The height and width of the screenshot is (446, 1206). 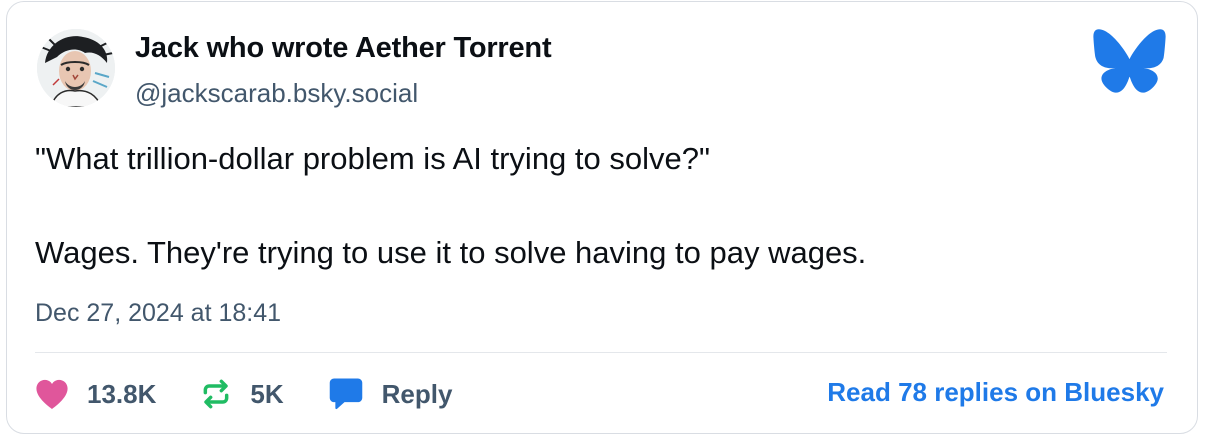 I want to click on reply-bubble-icon, so click(x=345, y=394).